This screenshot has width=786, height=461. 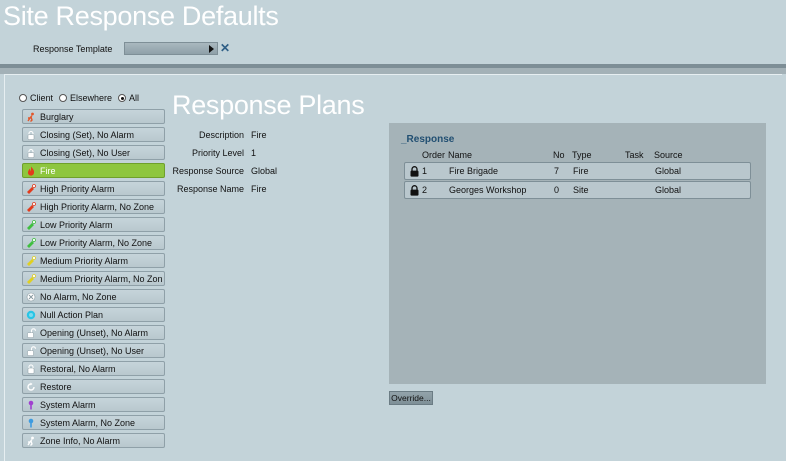 I want to click on detail-source: Response Source Global, so click(x=223, y=171).